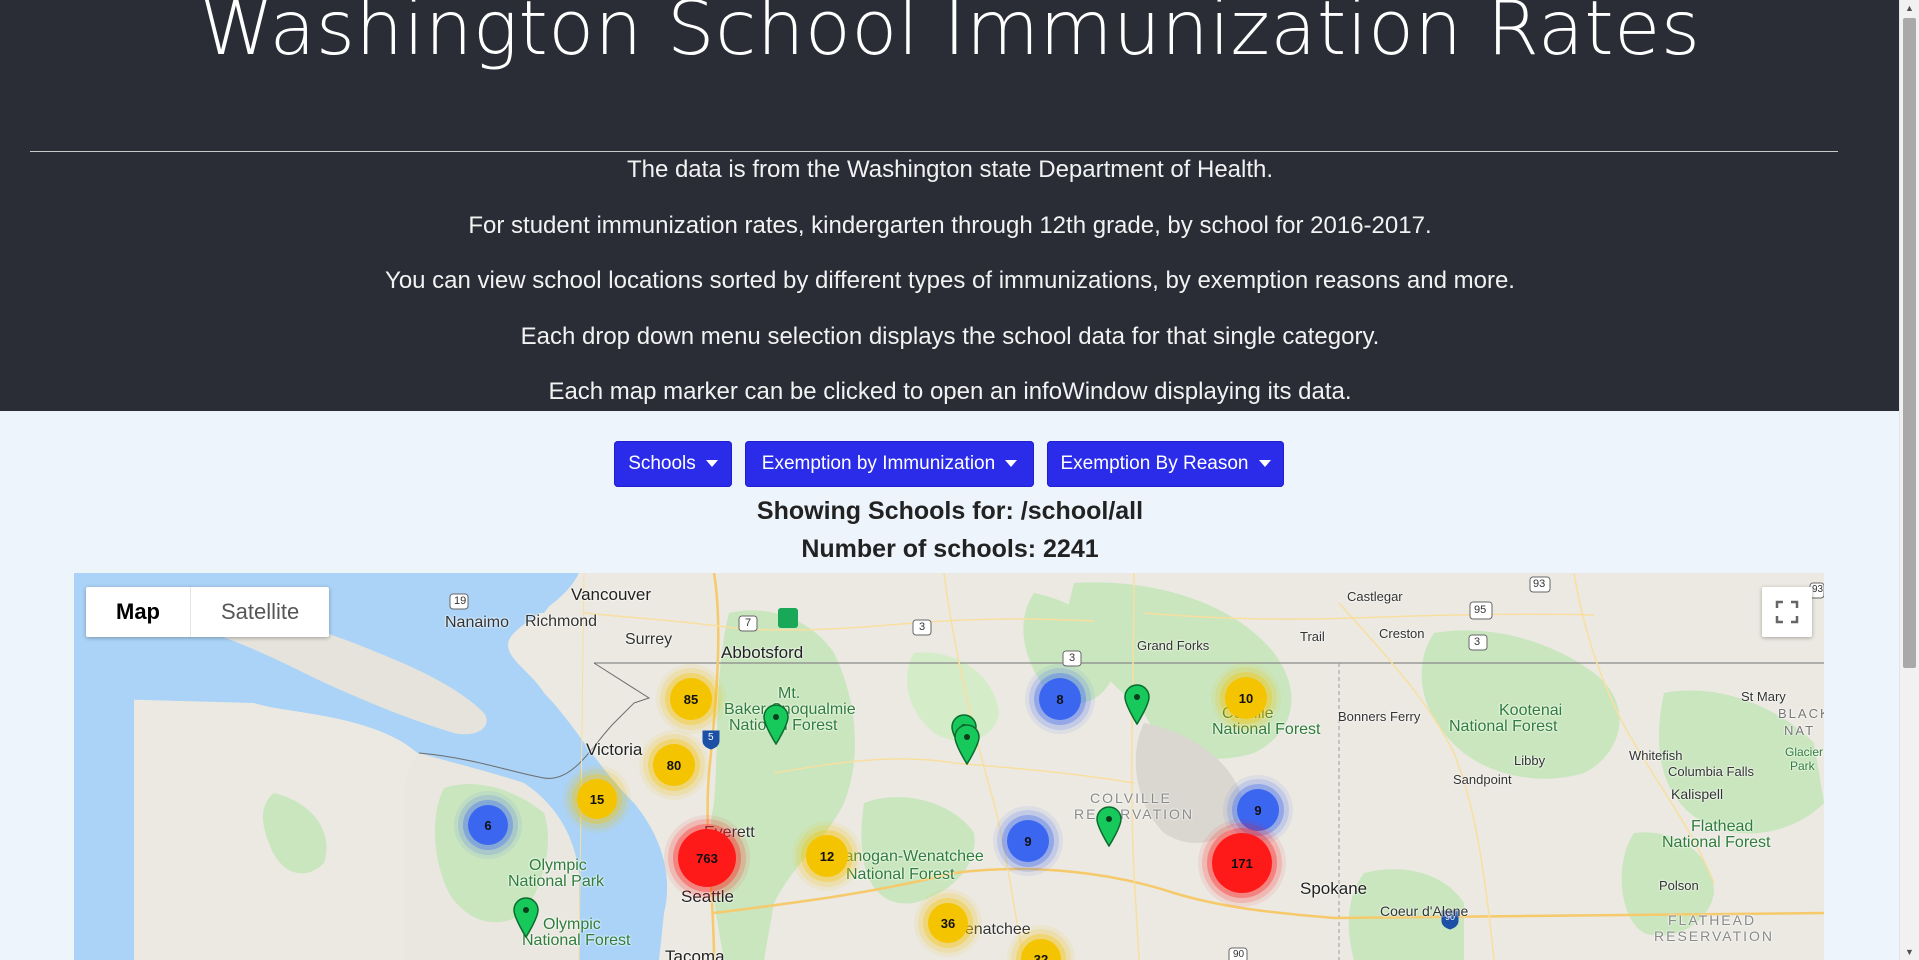  I want to click on school-cluster-marker: 36, so click(948, 923).